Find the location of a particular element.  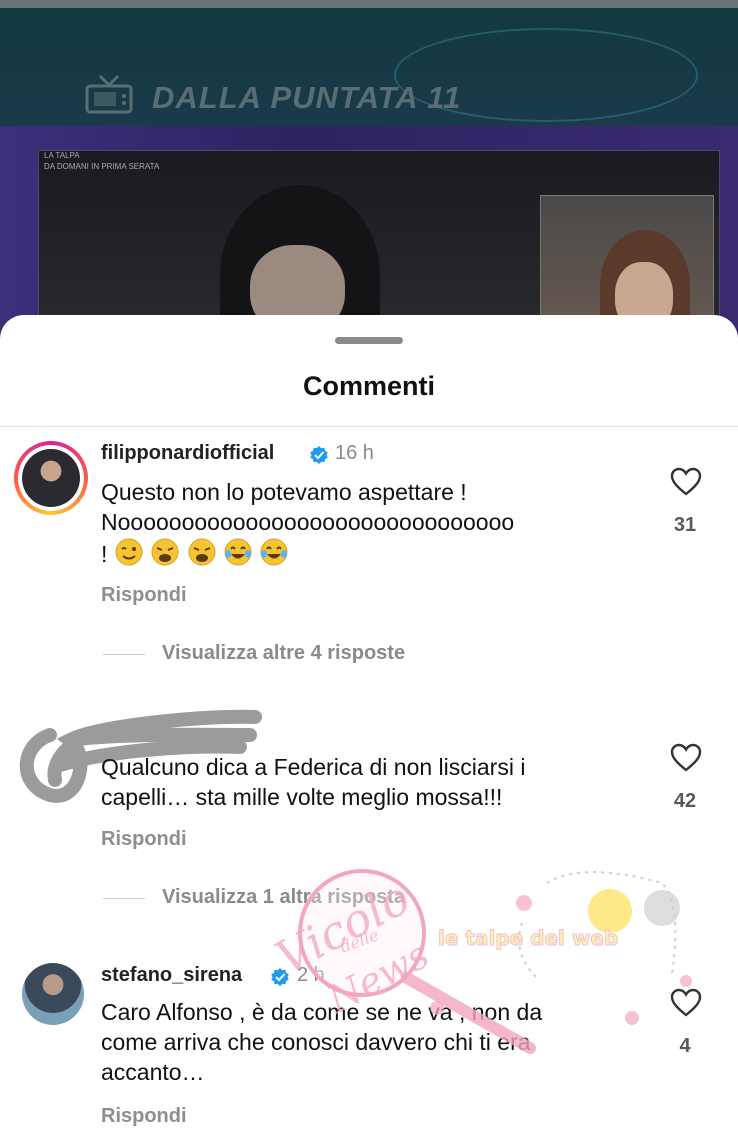

comment-username: stefano_sirena is located at coordinates (171, 975).